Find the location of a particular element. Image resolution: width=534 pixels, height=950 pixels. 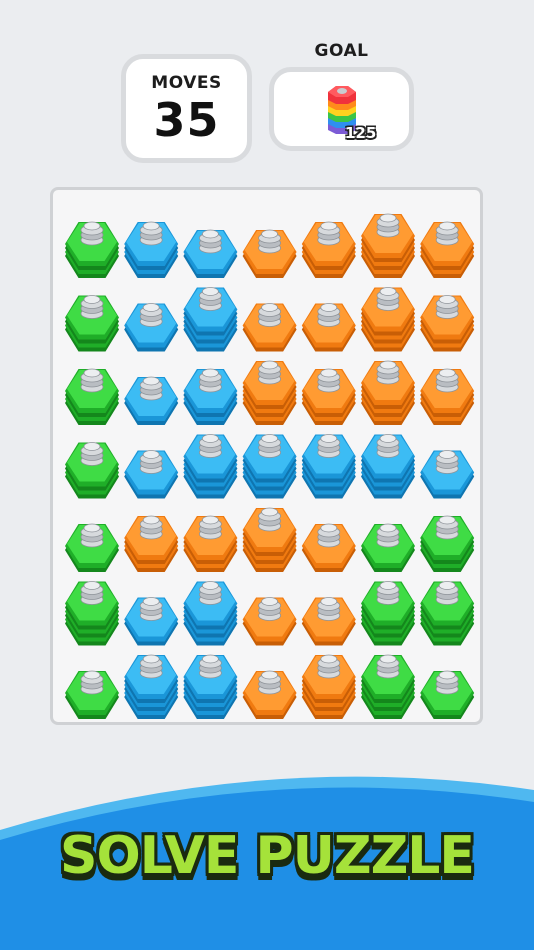

goal-count: 125 is located at coordinates (361, 133).